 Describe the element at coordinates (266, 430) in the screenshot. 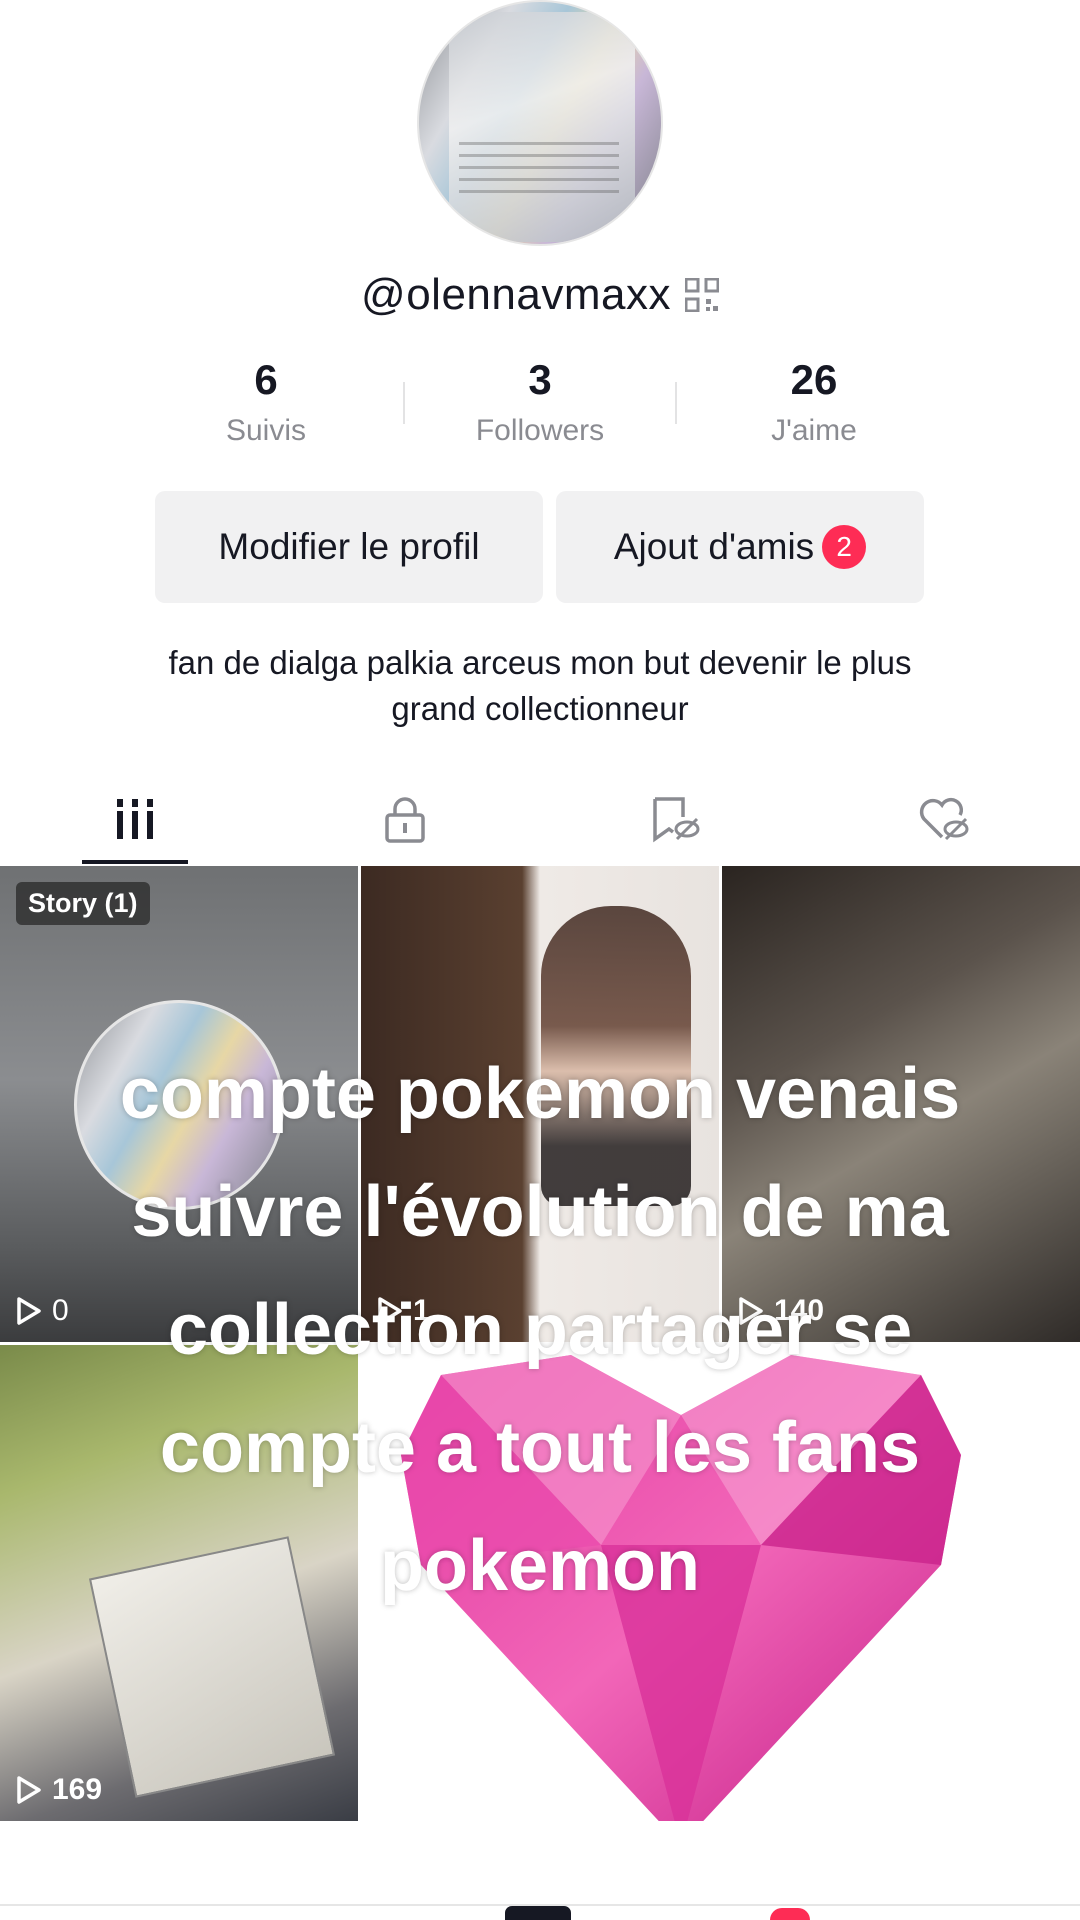

I see `stat-label: Suivis` at that location.